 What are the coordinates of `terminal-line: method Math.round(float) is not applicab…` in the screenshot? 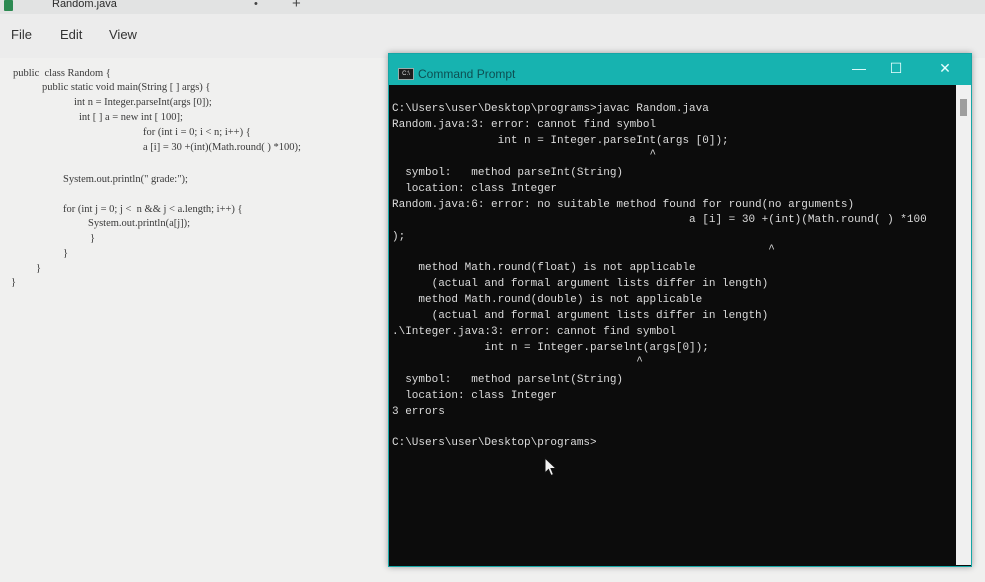 It's located at (544, 268).